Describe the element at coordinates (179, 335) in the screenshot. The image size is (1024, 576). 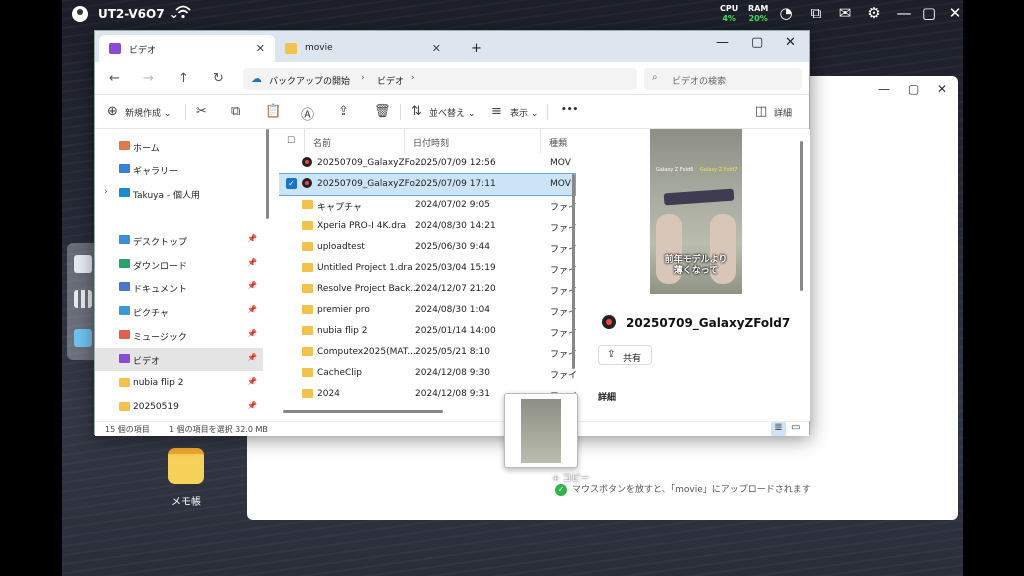
I see `nav-item-music: ミュージック 📌` at that location.